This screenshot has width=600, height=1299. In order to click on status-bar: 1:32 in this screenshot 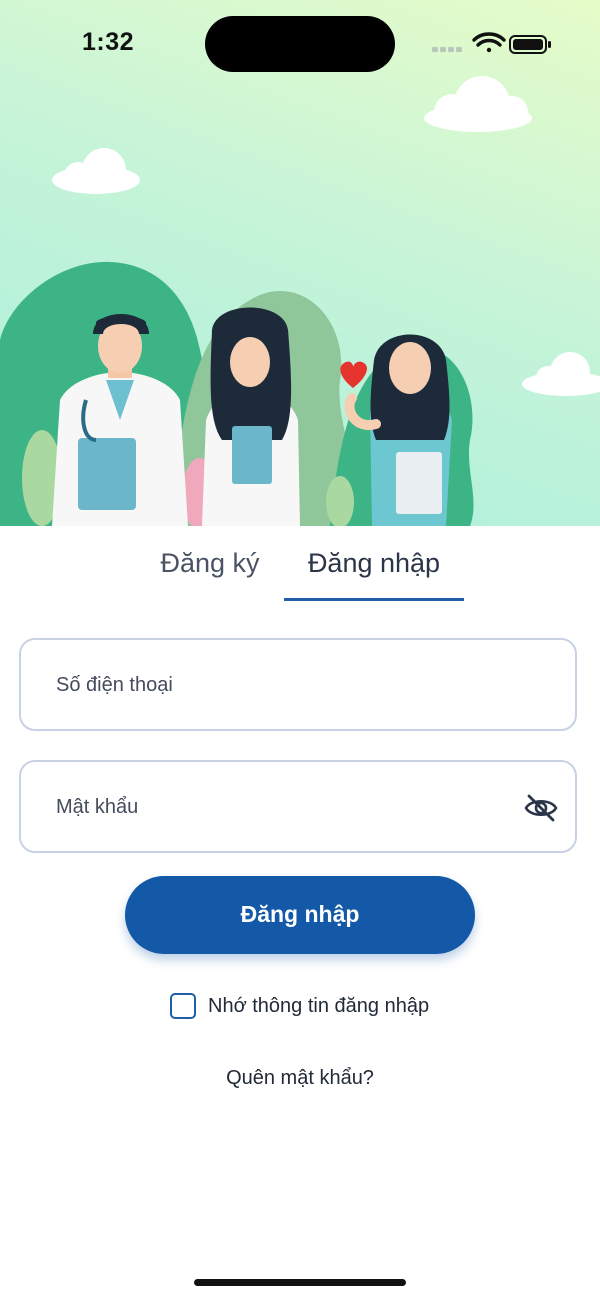, I will do `click(300, 45)`.